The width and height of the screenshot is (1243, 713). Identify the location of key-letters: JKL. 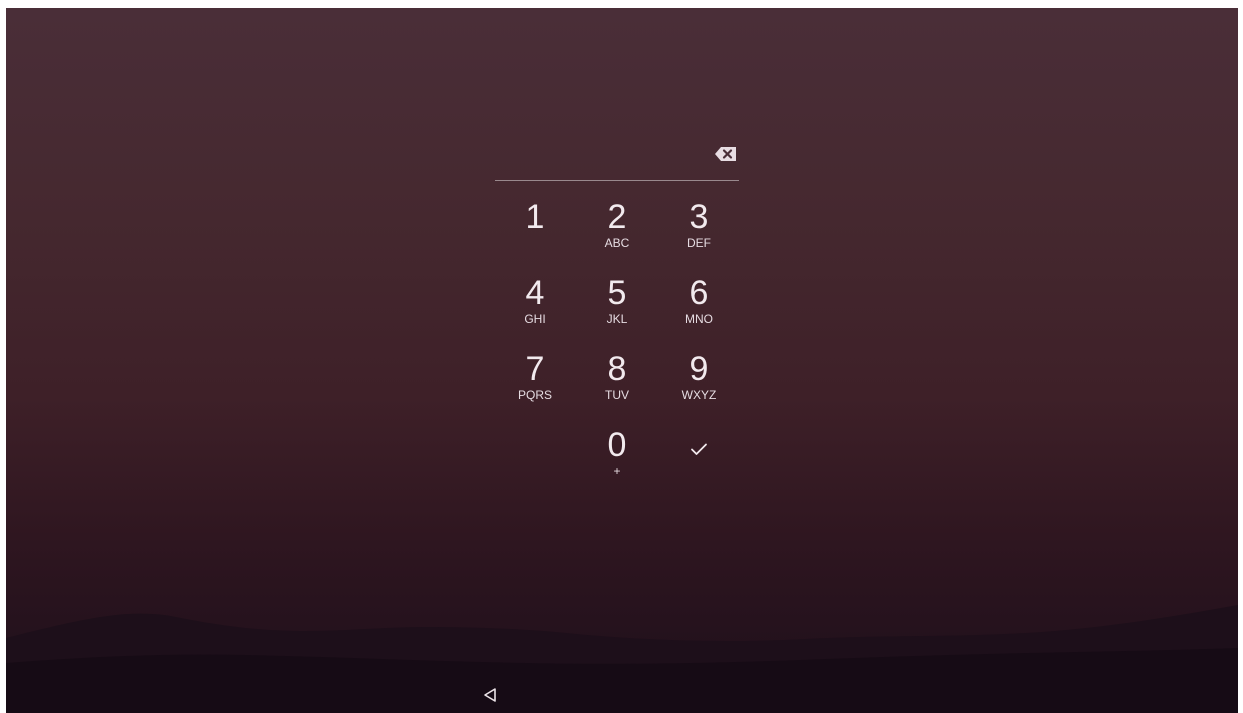
(617, 319).